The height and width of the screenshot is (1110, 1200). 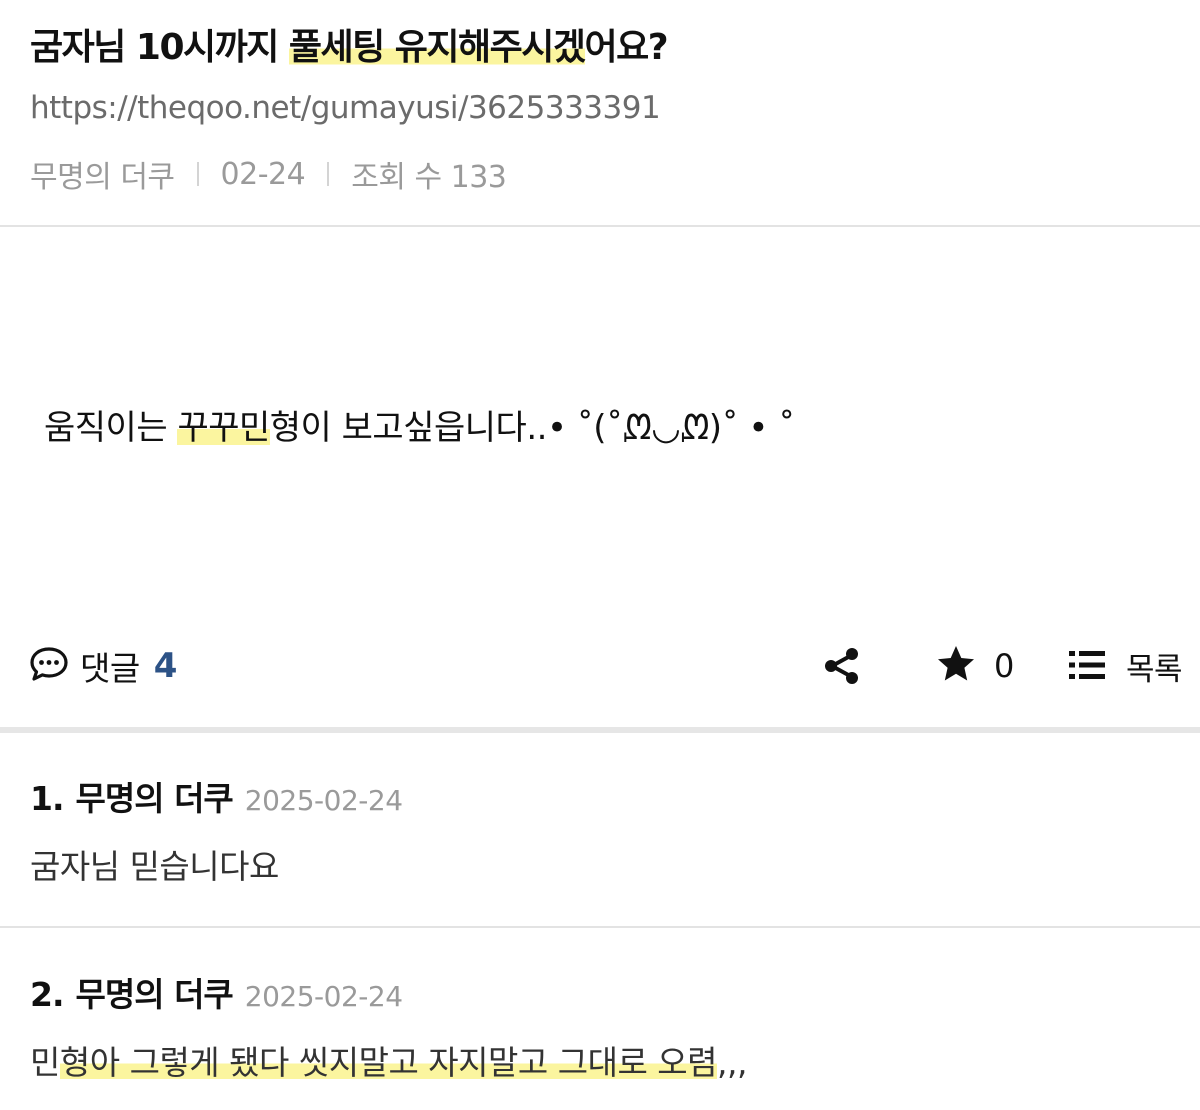 What do you see at coordinates (732, 1062) in the screenshot?
I see `comment-text-end: ,,,` at bounding box center [732, 1062].